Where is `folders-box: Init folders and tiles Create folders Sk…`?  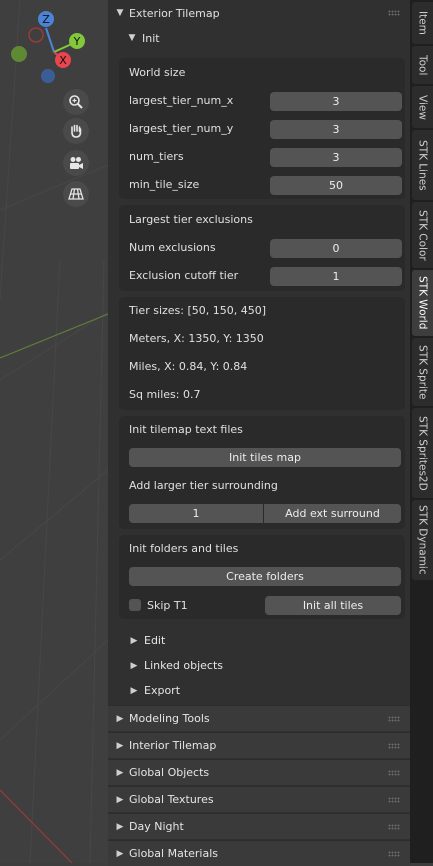
folders-box: Init folders and tiles Create folders Sk… is located at coordinates (262, 577).